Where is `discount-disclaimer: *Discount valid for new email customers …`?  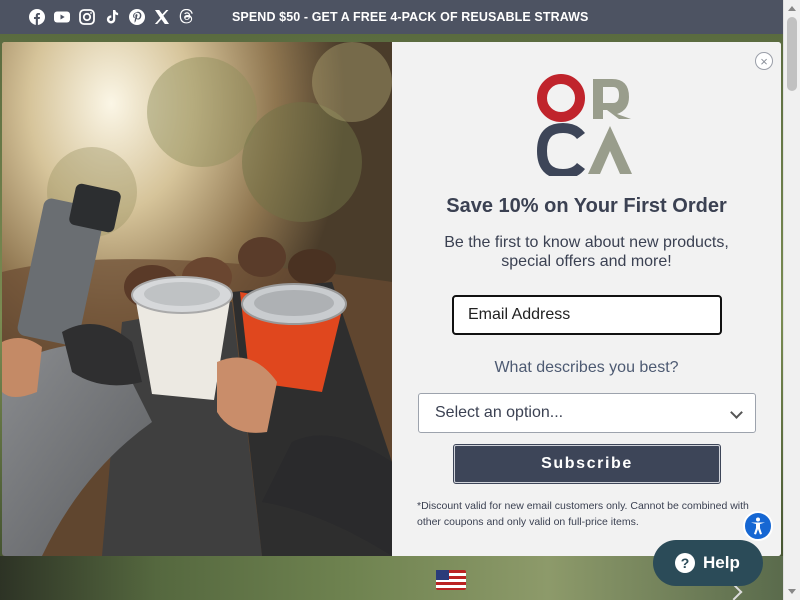
discount-disclaimer: *Discount valid for new email customers … is located at coordinates (583, 514).